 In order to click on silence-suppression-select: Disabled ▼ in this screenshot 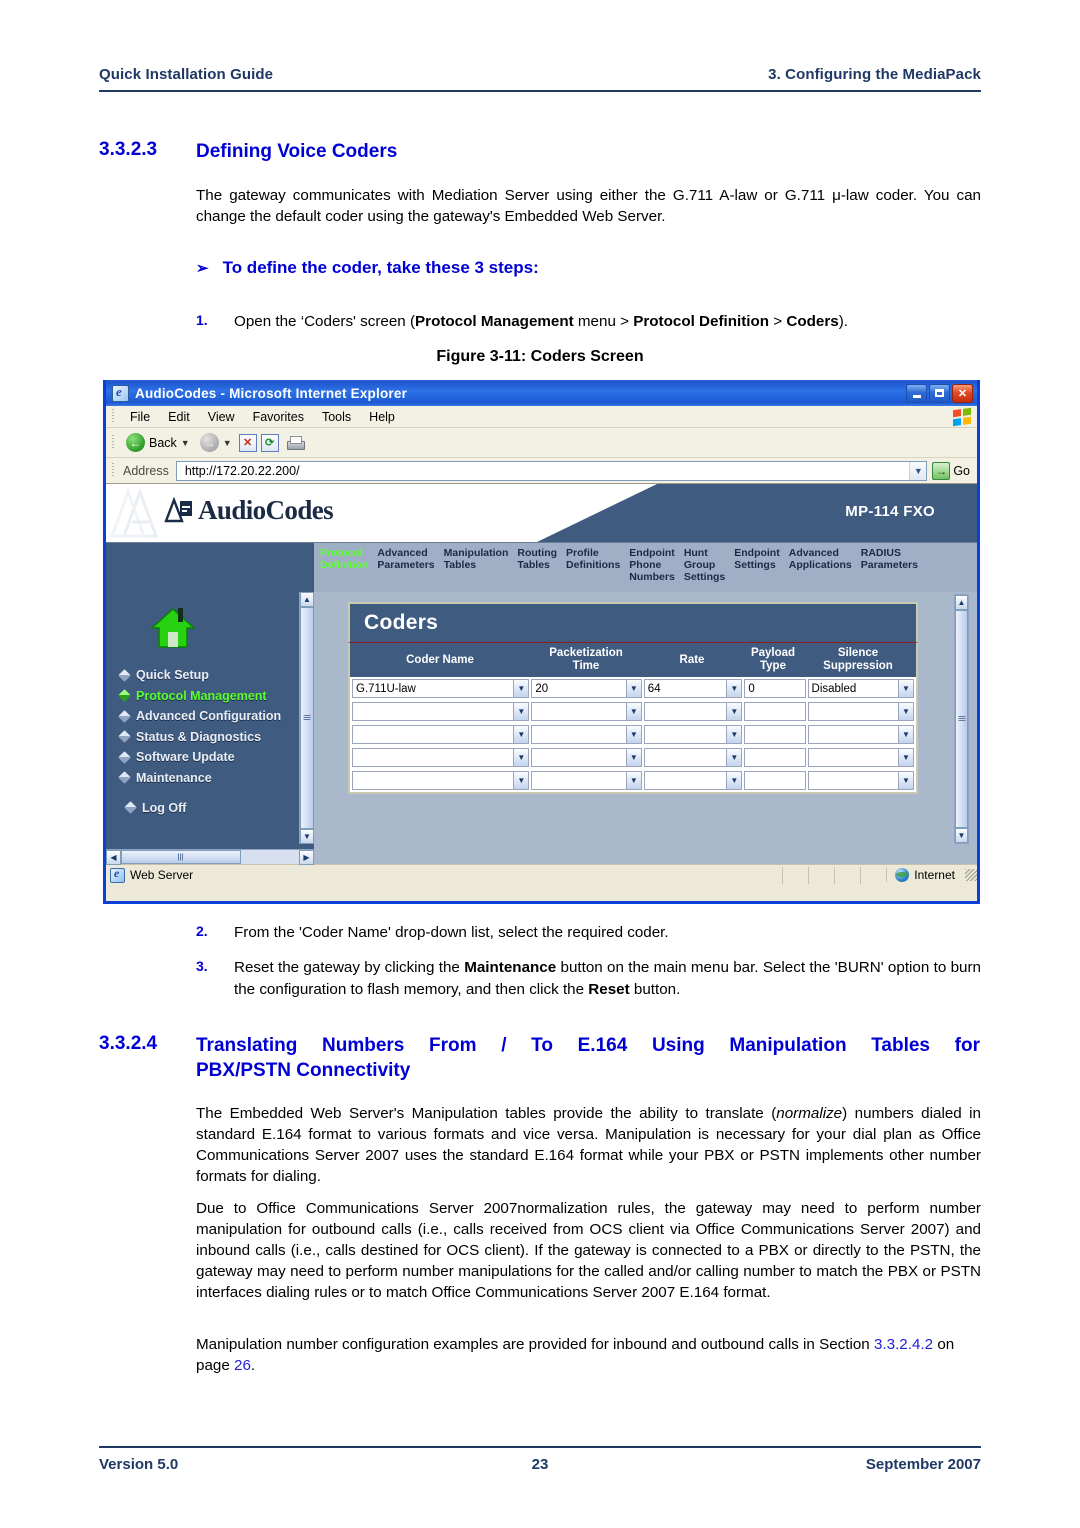, I will do `click(860, 689)`.